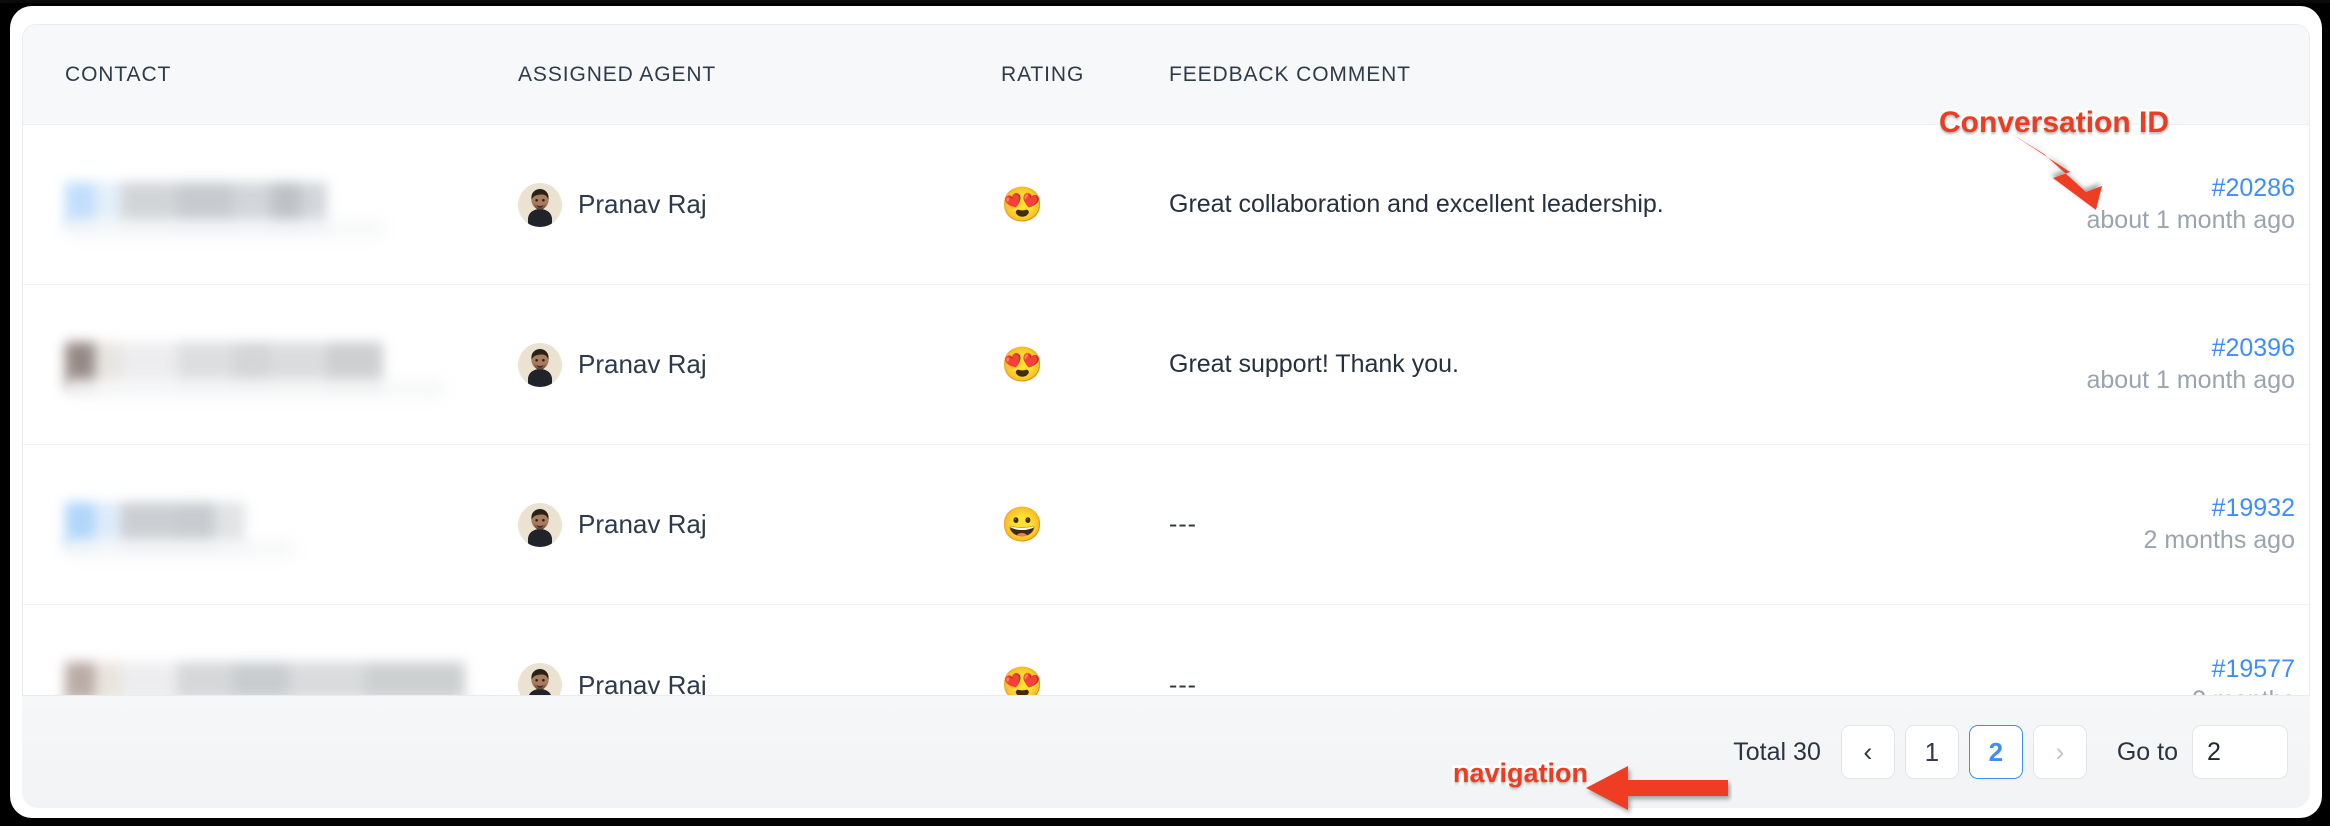 The width and height of the screenshot is (2330, 826). Describe the element at coordinates (1290, 74) in the screenshot. I see `column-header-feedback-comment: FEEDBACK COMMENT` at that location.